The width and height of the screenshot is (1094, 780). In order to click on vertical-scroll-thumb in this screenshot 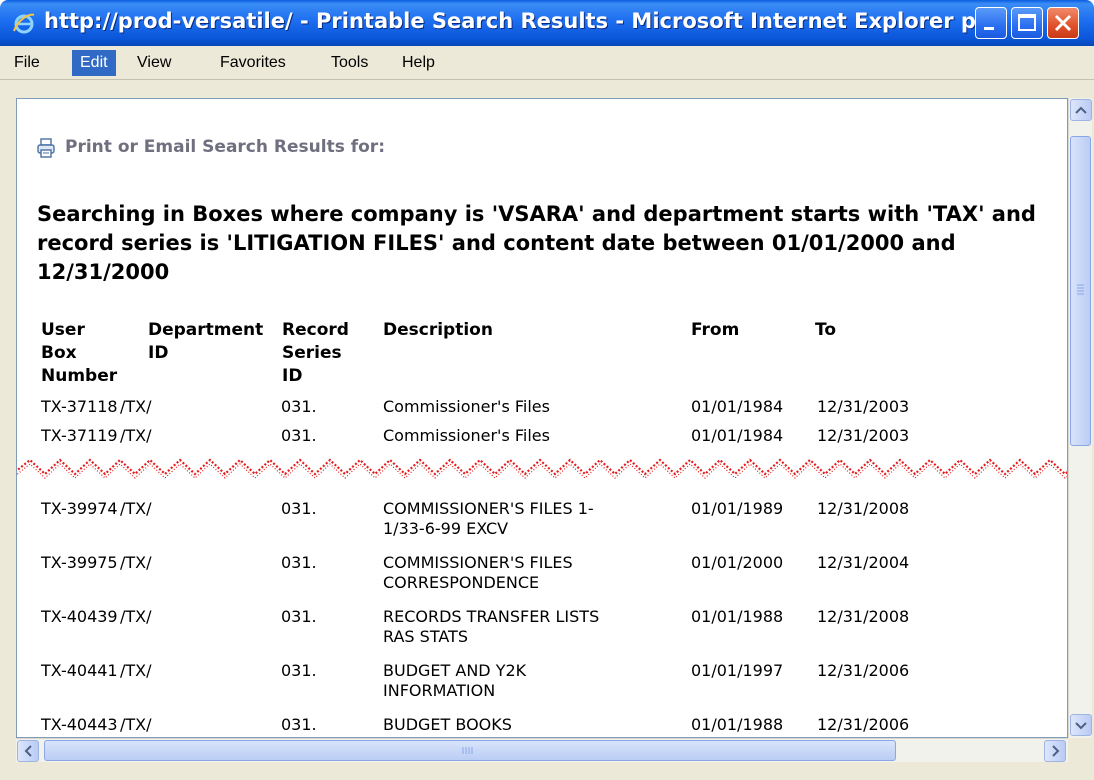, I will do `click(1080, 291)`.